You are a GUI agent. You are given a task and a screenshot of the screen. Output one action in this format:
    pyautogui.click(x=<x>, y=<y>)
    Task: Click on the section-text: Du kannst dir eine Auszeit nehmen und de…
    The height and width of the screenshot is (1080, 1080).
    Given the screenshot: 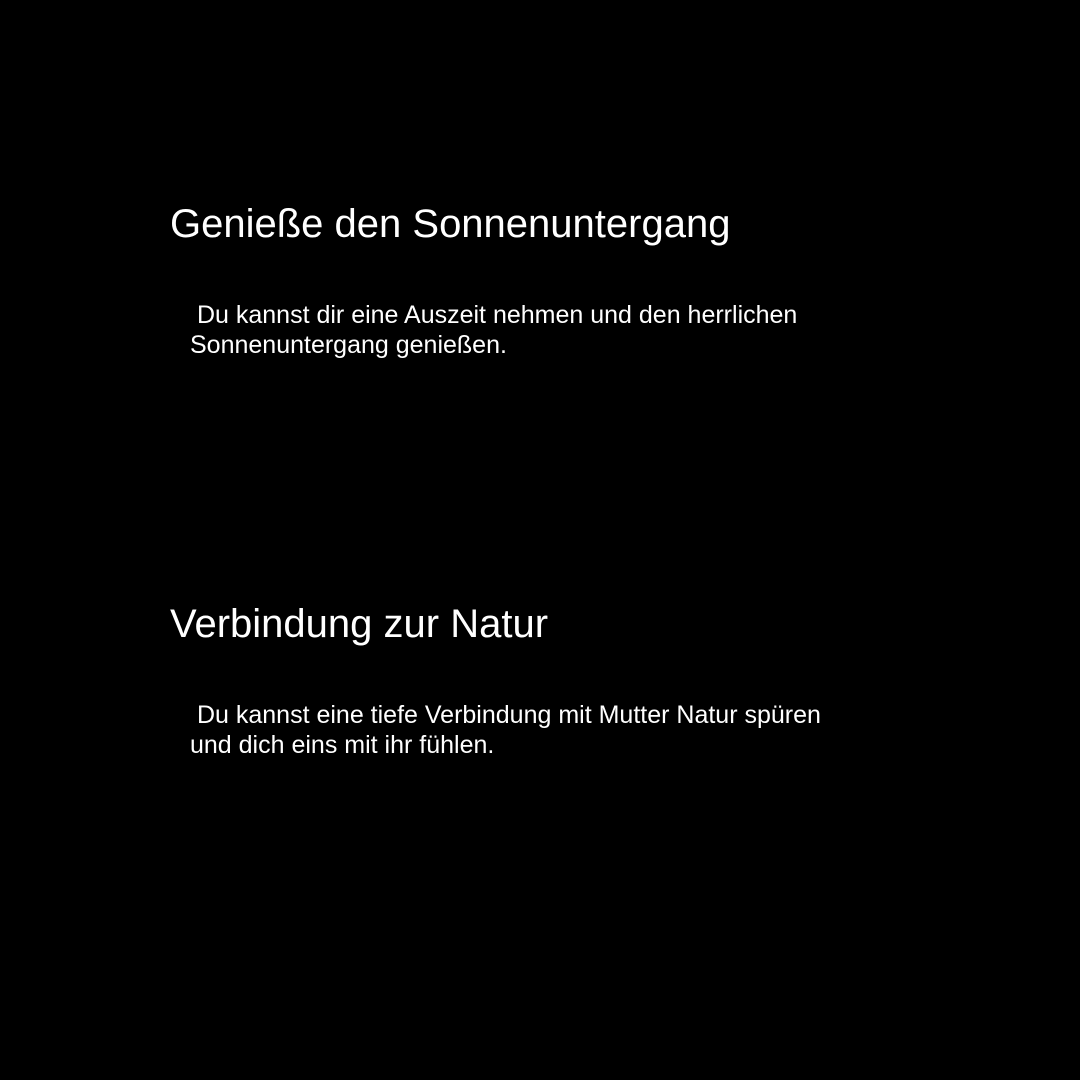 What is the action you would take?
    pyautogui.click(x=497, y=330)
    